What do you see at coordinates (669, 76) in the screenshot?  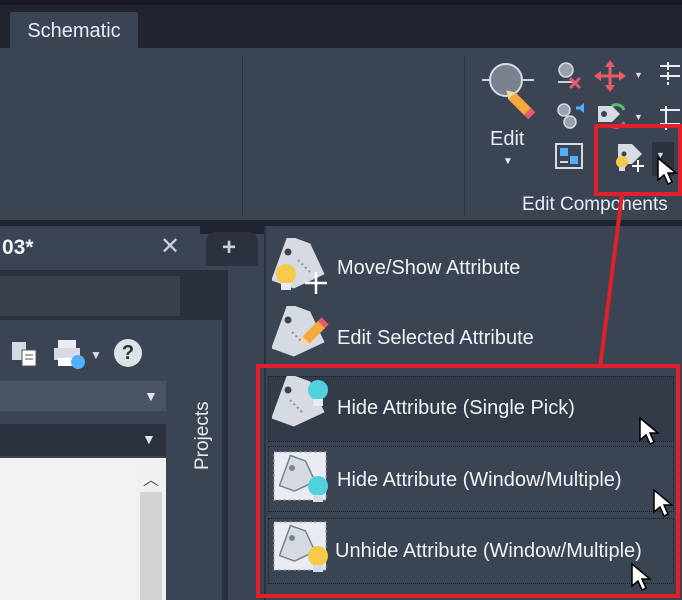 I see `scoot-icon` at bounding box center [669, 76].